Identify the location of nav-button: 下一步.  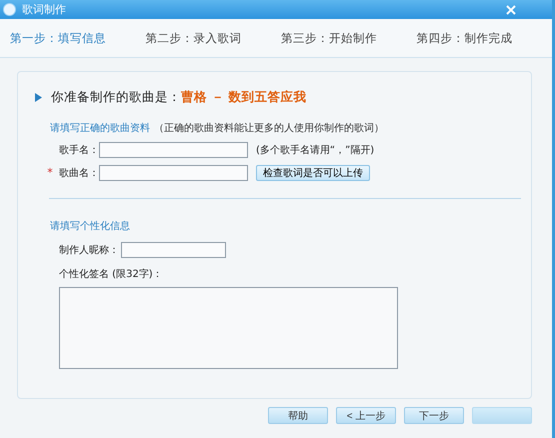
(434, 415).